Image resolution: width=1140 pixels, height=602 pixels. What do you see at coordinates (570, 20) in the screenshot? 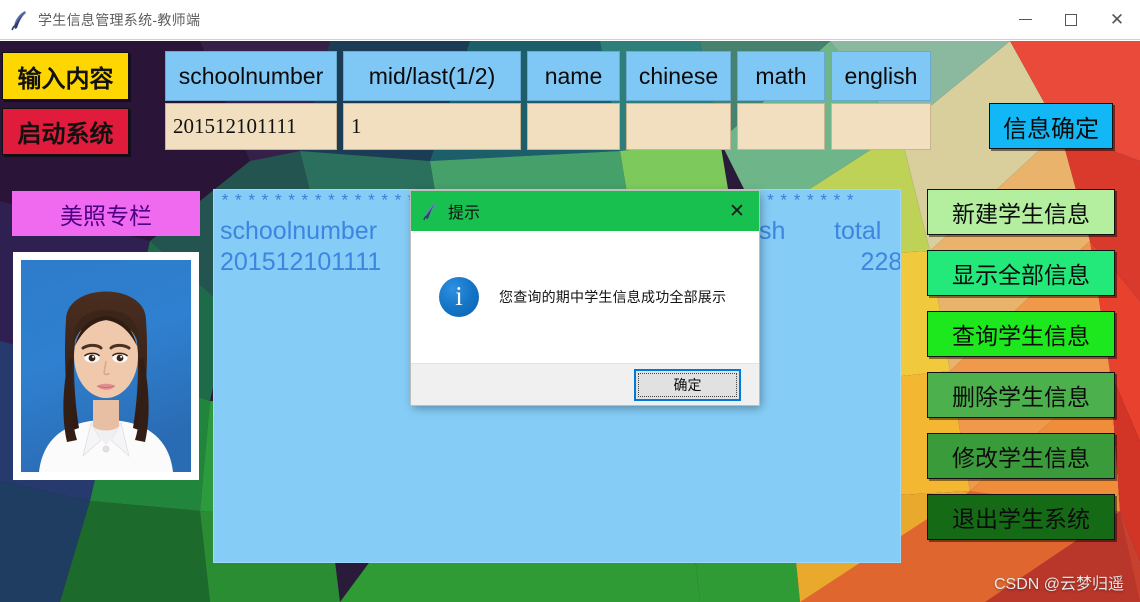
I see `title-bar: 学生信息管理系统-教师端 ✕` at bounding box center [570, 20].